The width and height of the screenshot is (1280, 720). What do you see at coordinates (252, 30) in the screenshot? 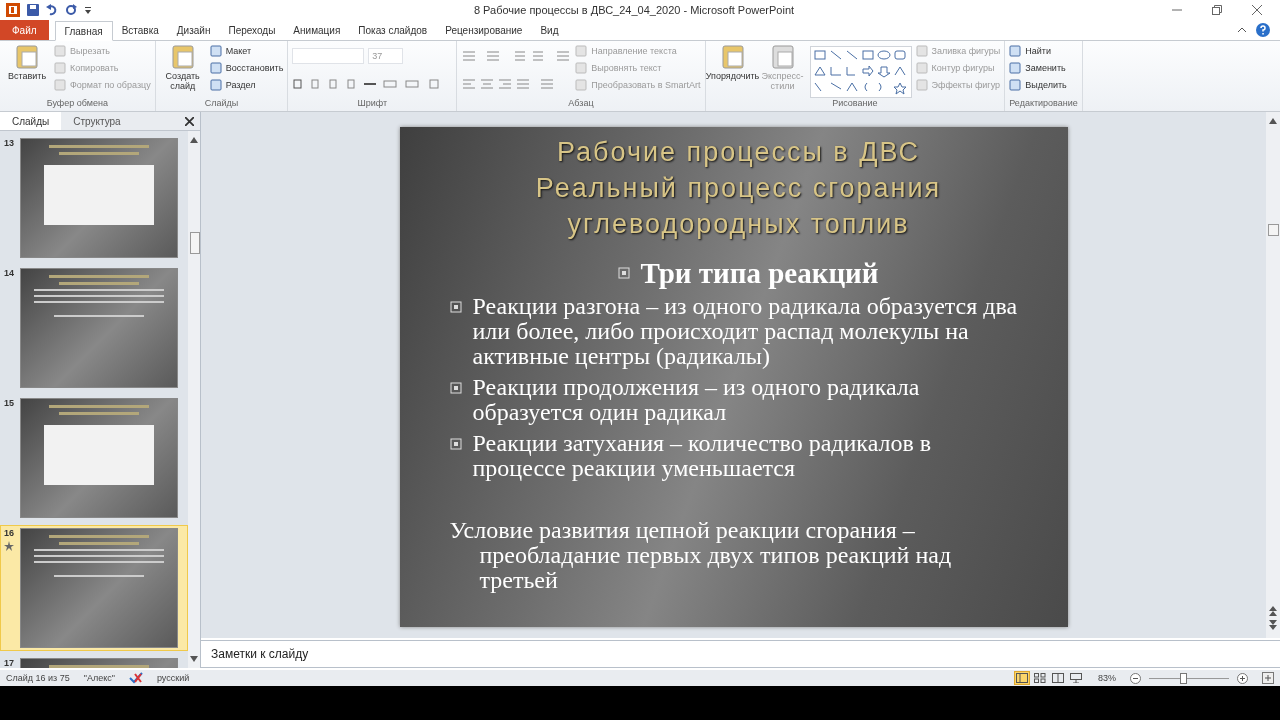
I see `ribbon-tab: Переходы` at bounding box center [252, 30].